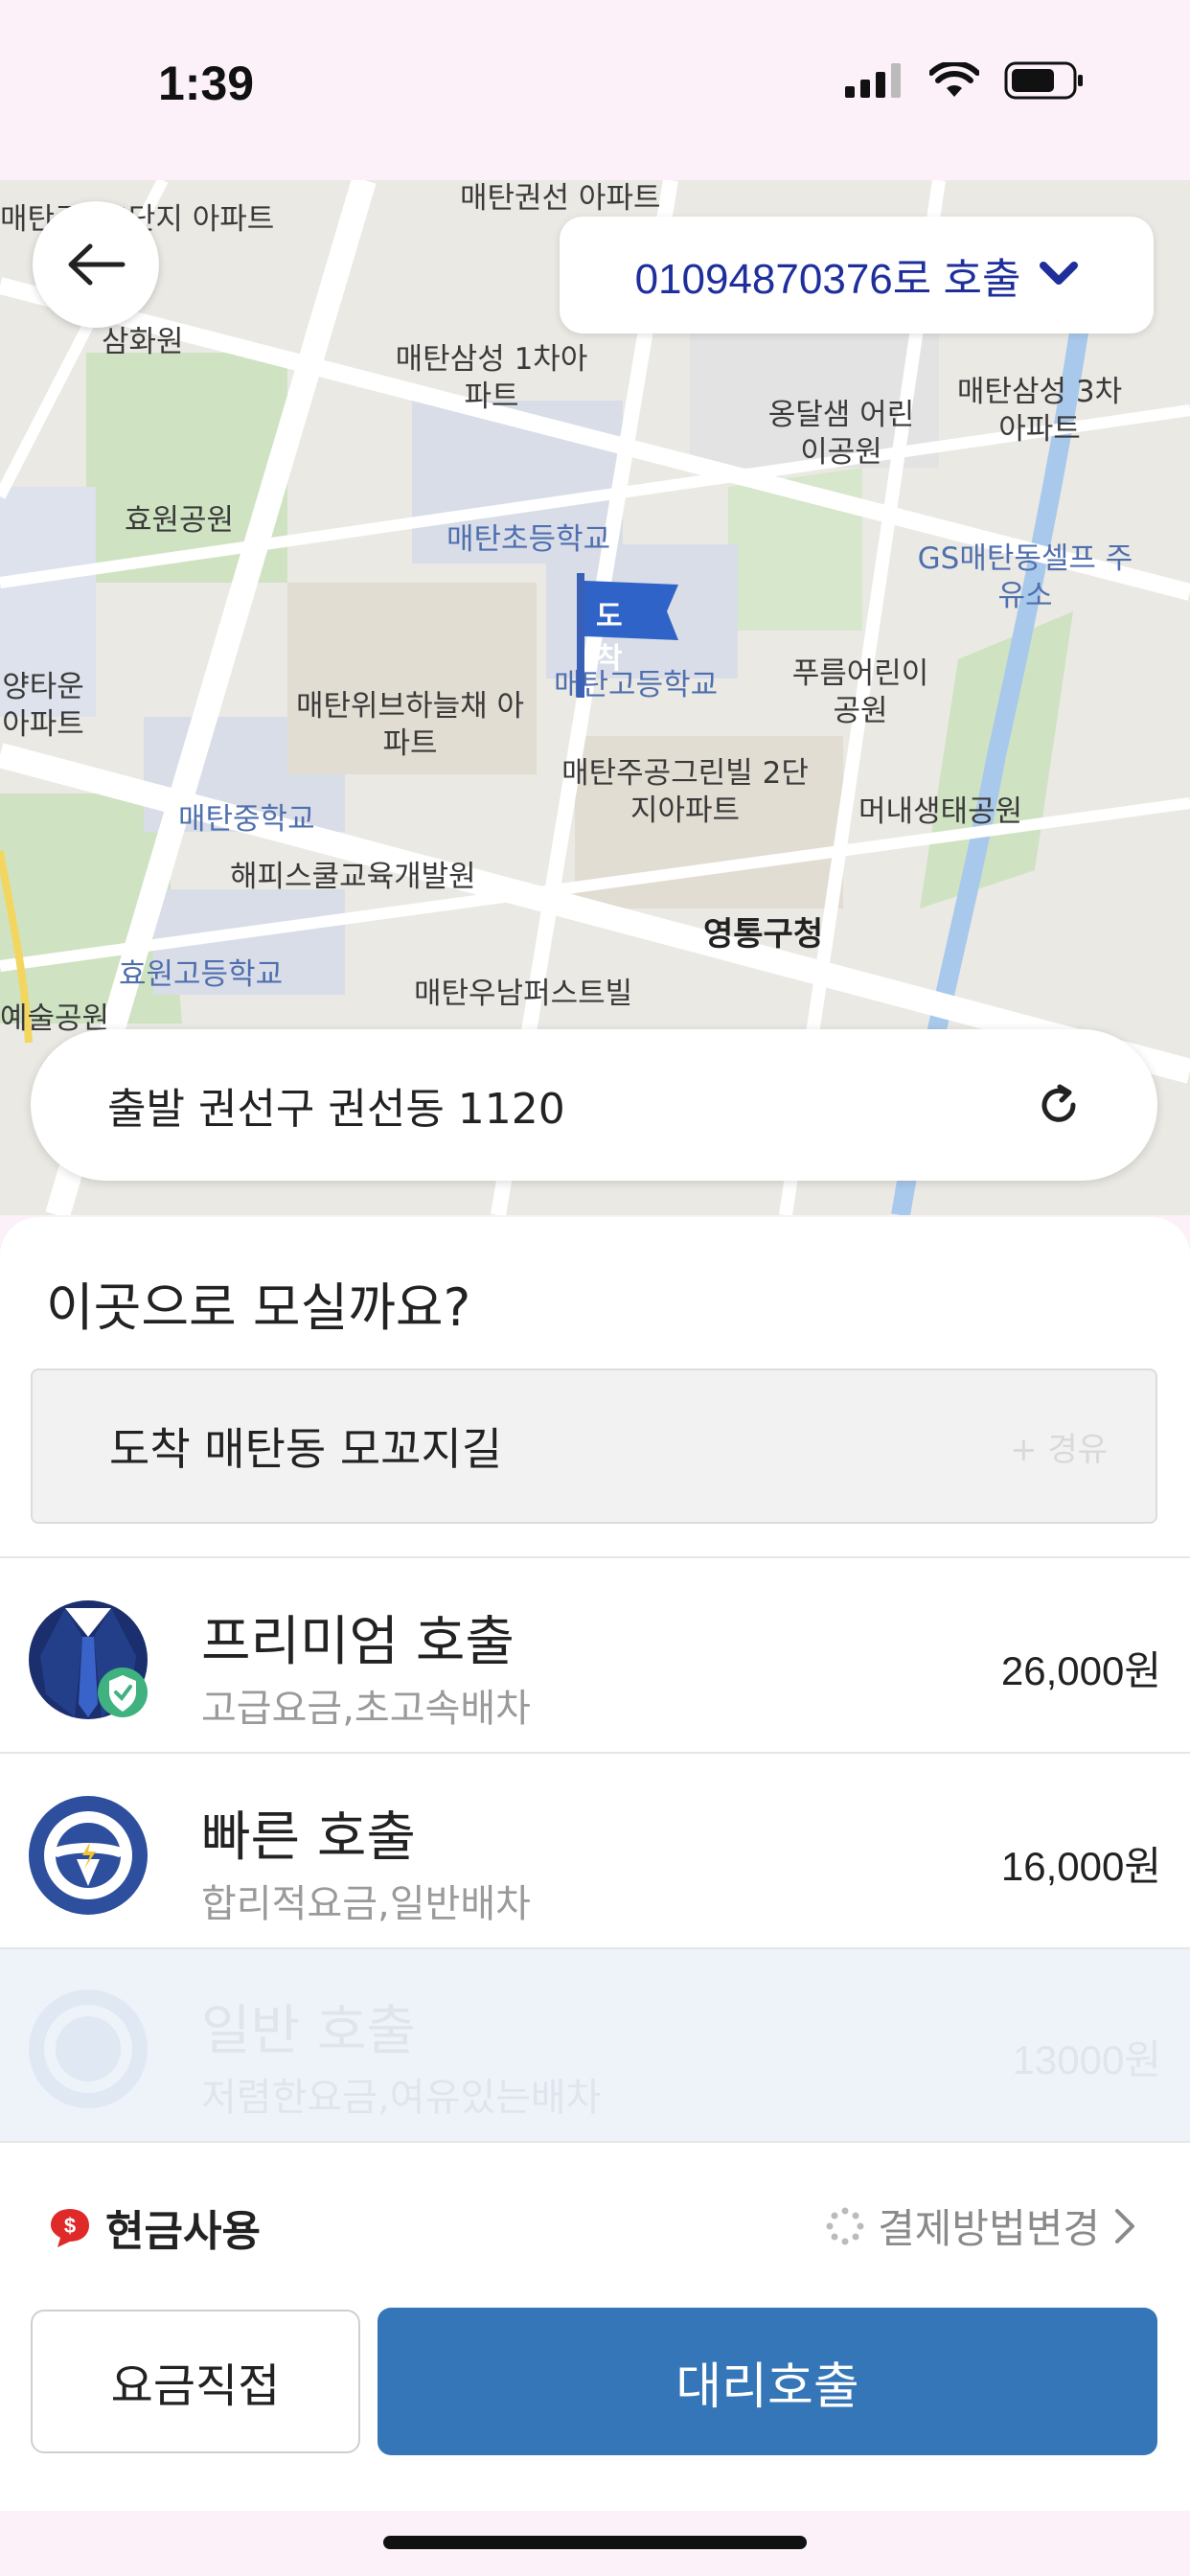  What do you see at coordinates (524, 994) in the screenshot?
I see `map-label: 매탄우남퍼스트빌` at bounding box center [524, 994].